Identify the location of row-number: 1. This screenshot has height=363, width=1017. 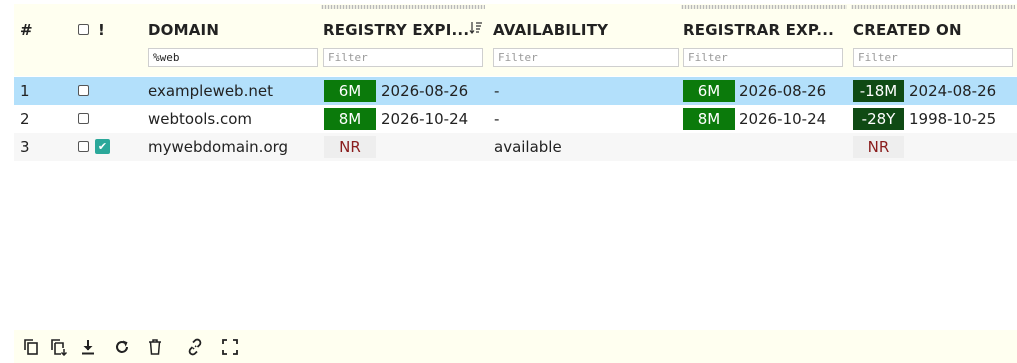
(25, 91).